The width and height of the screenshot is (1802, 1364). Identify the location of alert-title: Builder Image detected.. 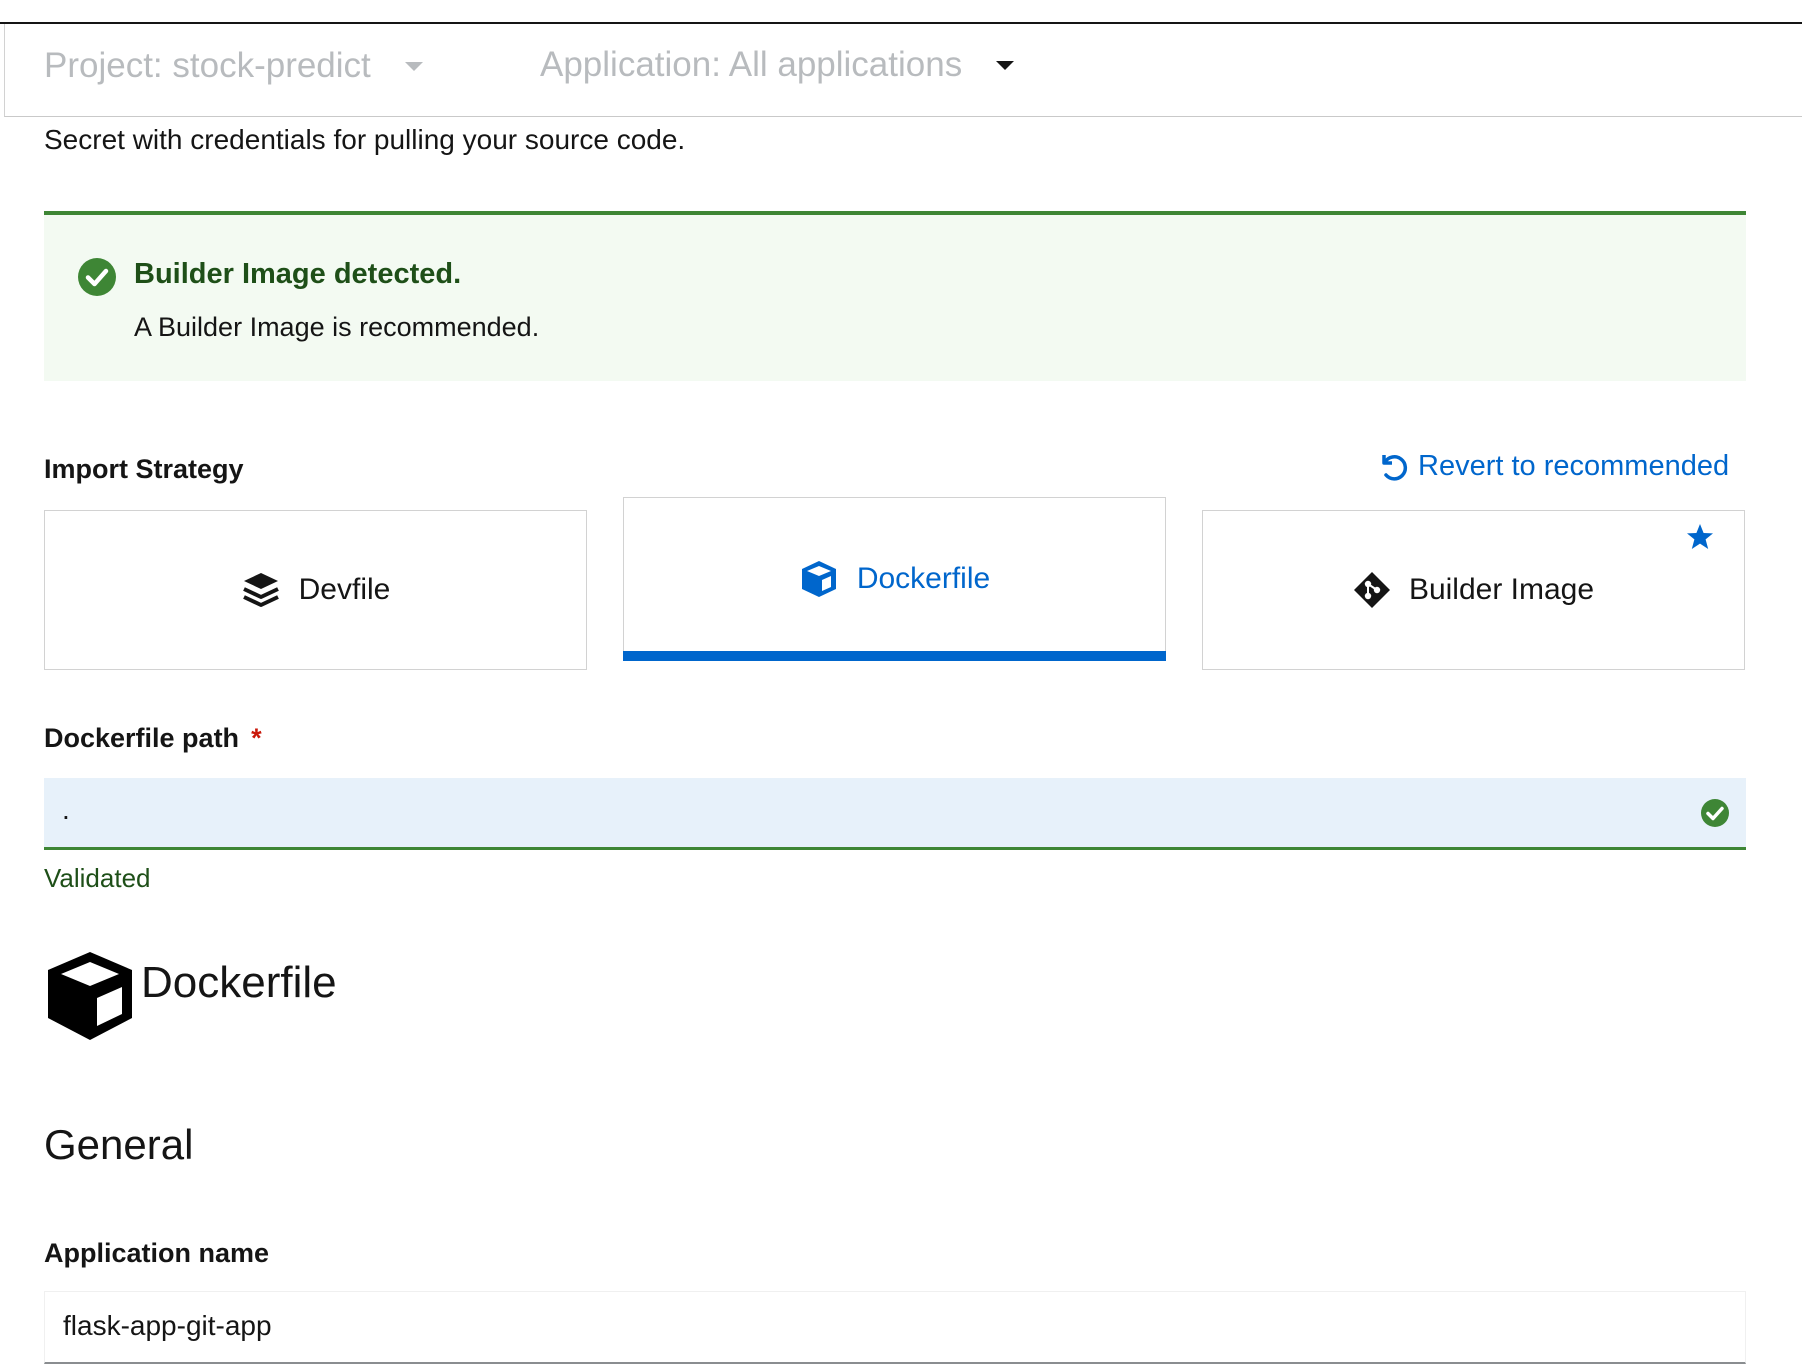
(298, 274).